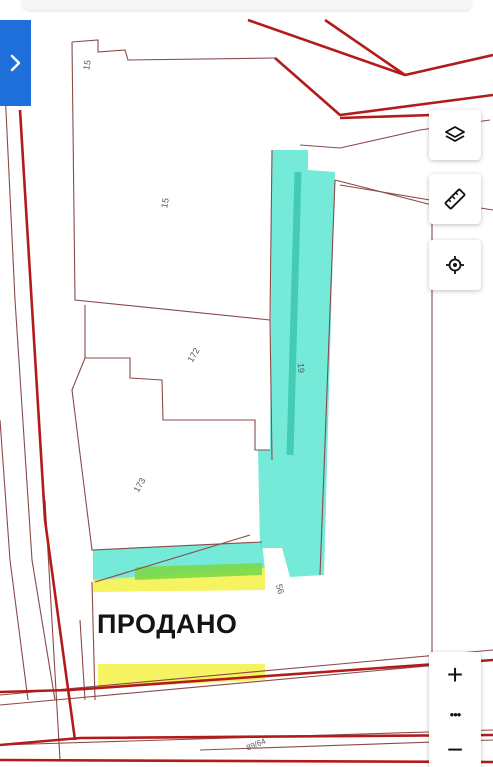 The image size is (493, 767). I want to click on zoom-in-button: +, so click(455, 675).